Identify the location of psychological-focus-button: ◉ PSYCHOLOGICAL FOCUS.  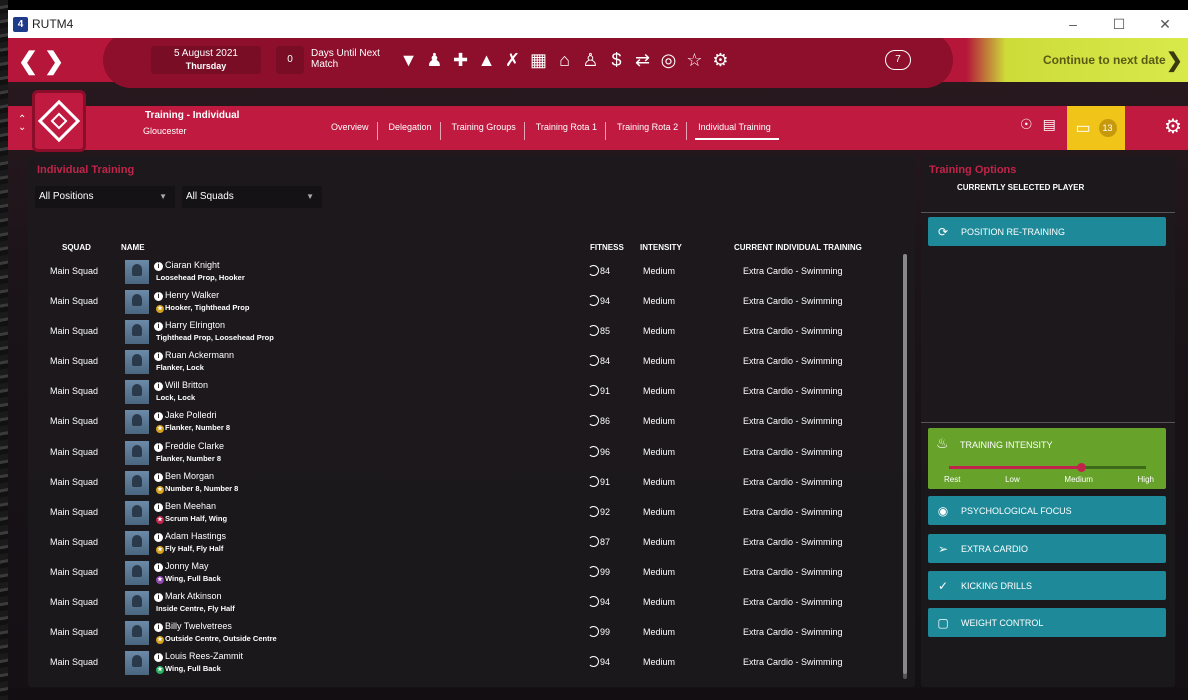
(1047, 510).